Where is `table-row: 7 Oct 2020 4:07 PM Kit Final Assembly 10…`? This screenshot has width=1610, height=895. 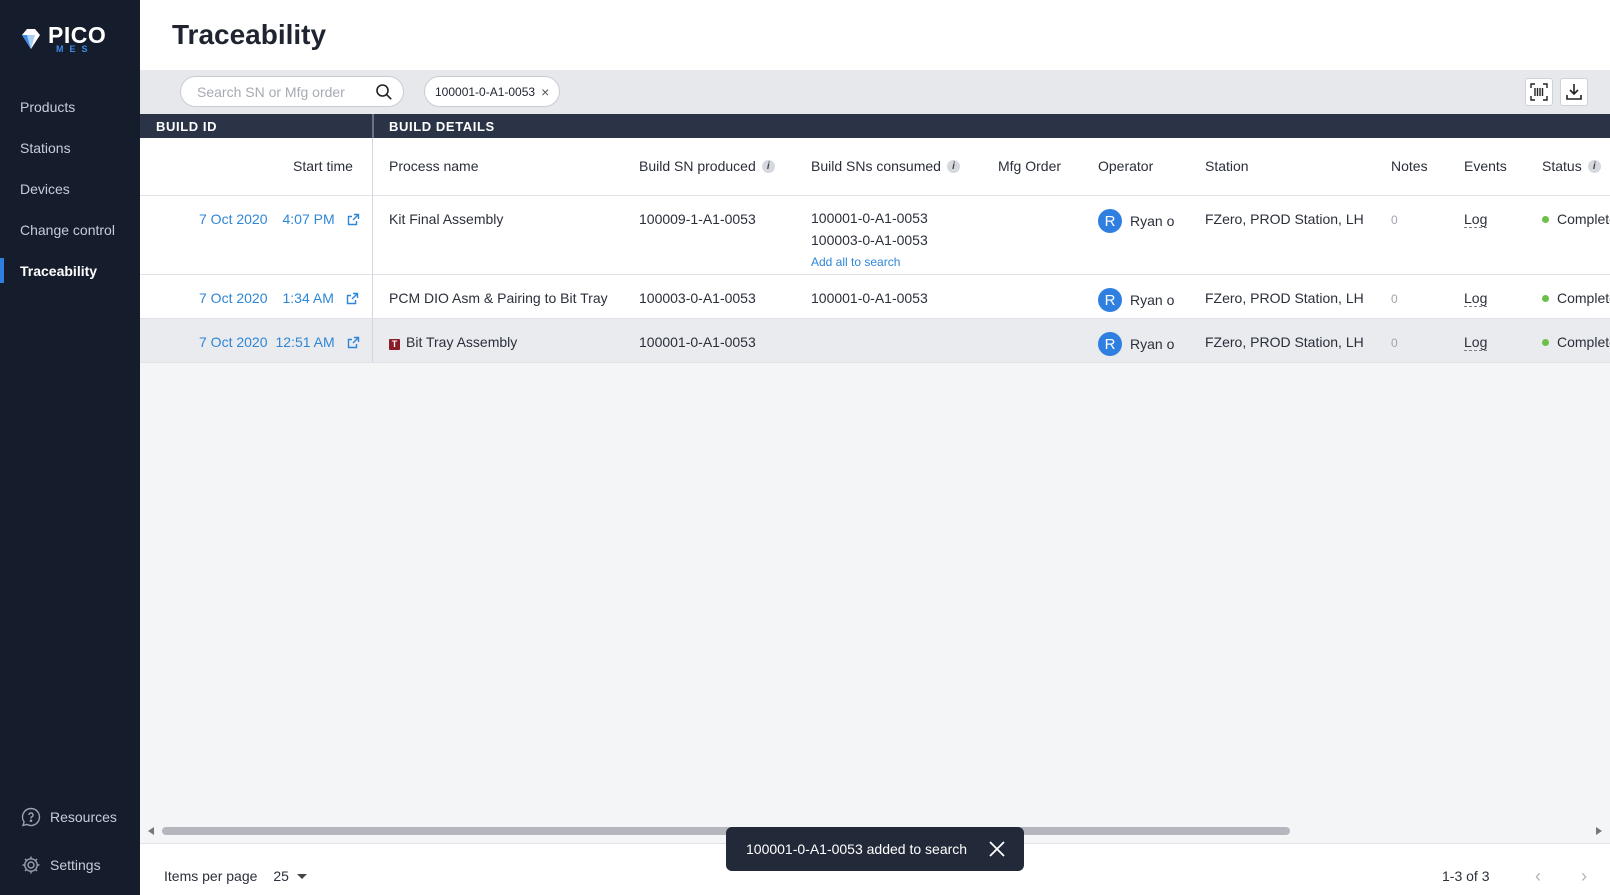
table-row: 7 Oct 2020 4:07 PM Kit Final Assembly 10… is located at coordinates (875, 235).